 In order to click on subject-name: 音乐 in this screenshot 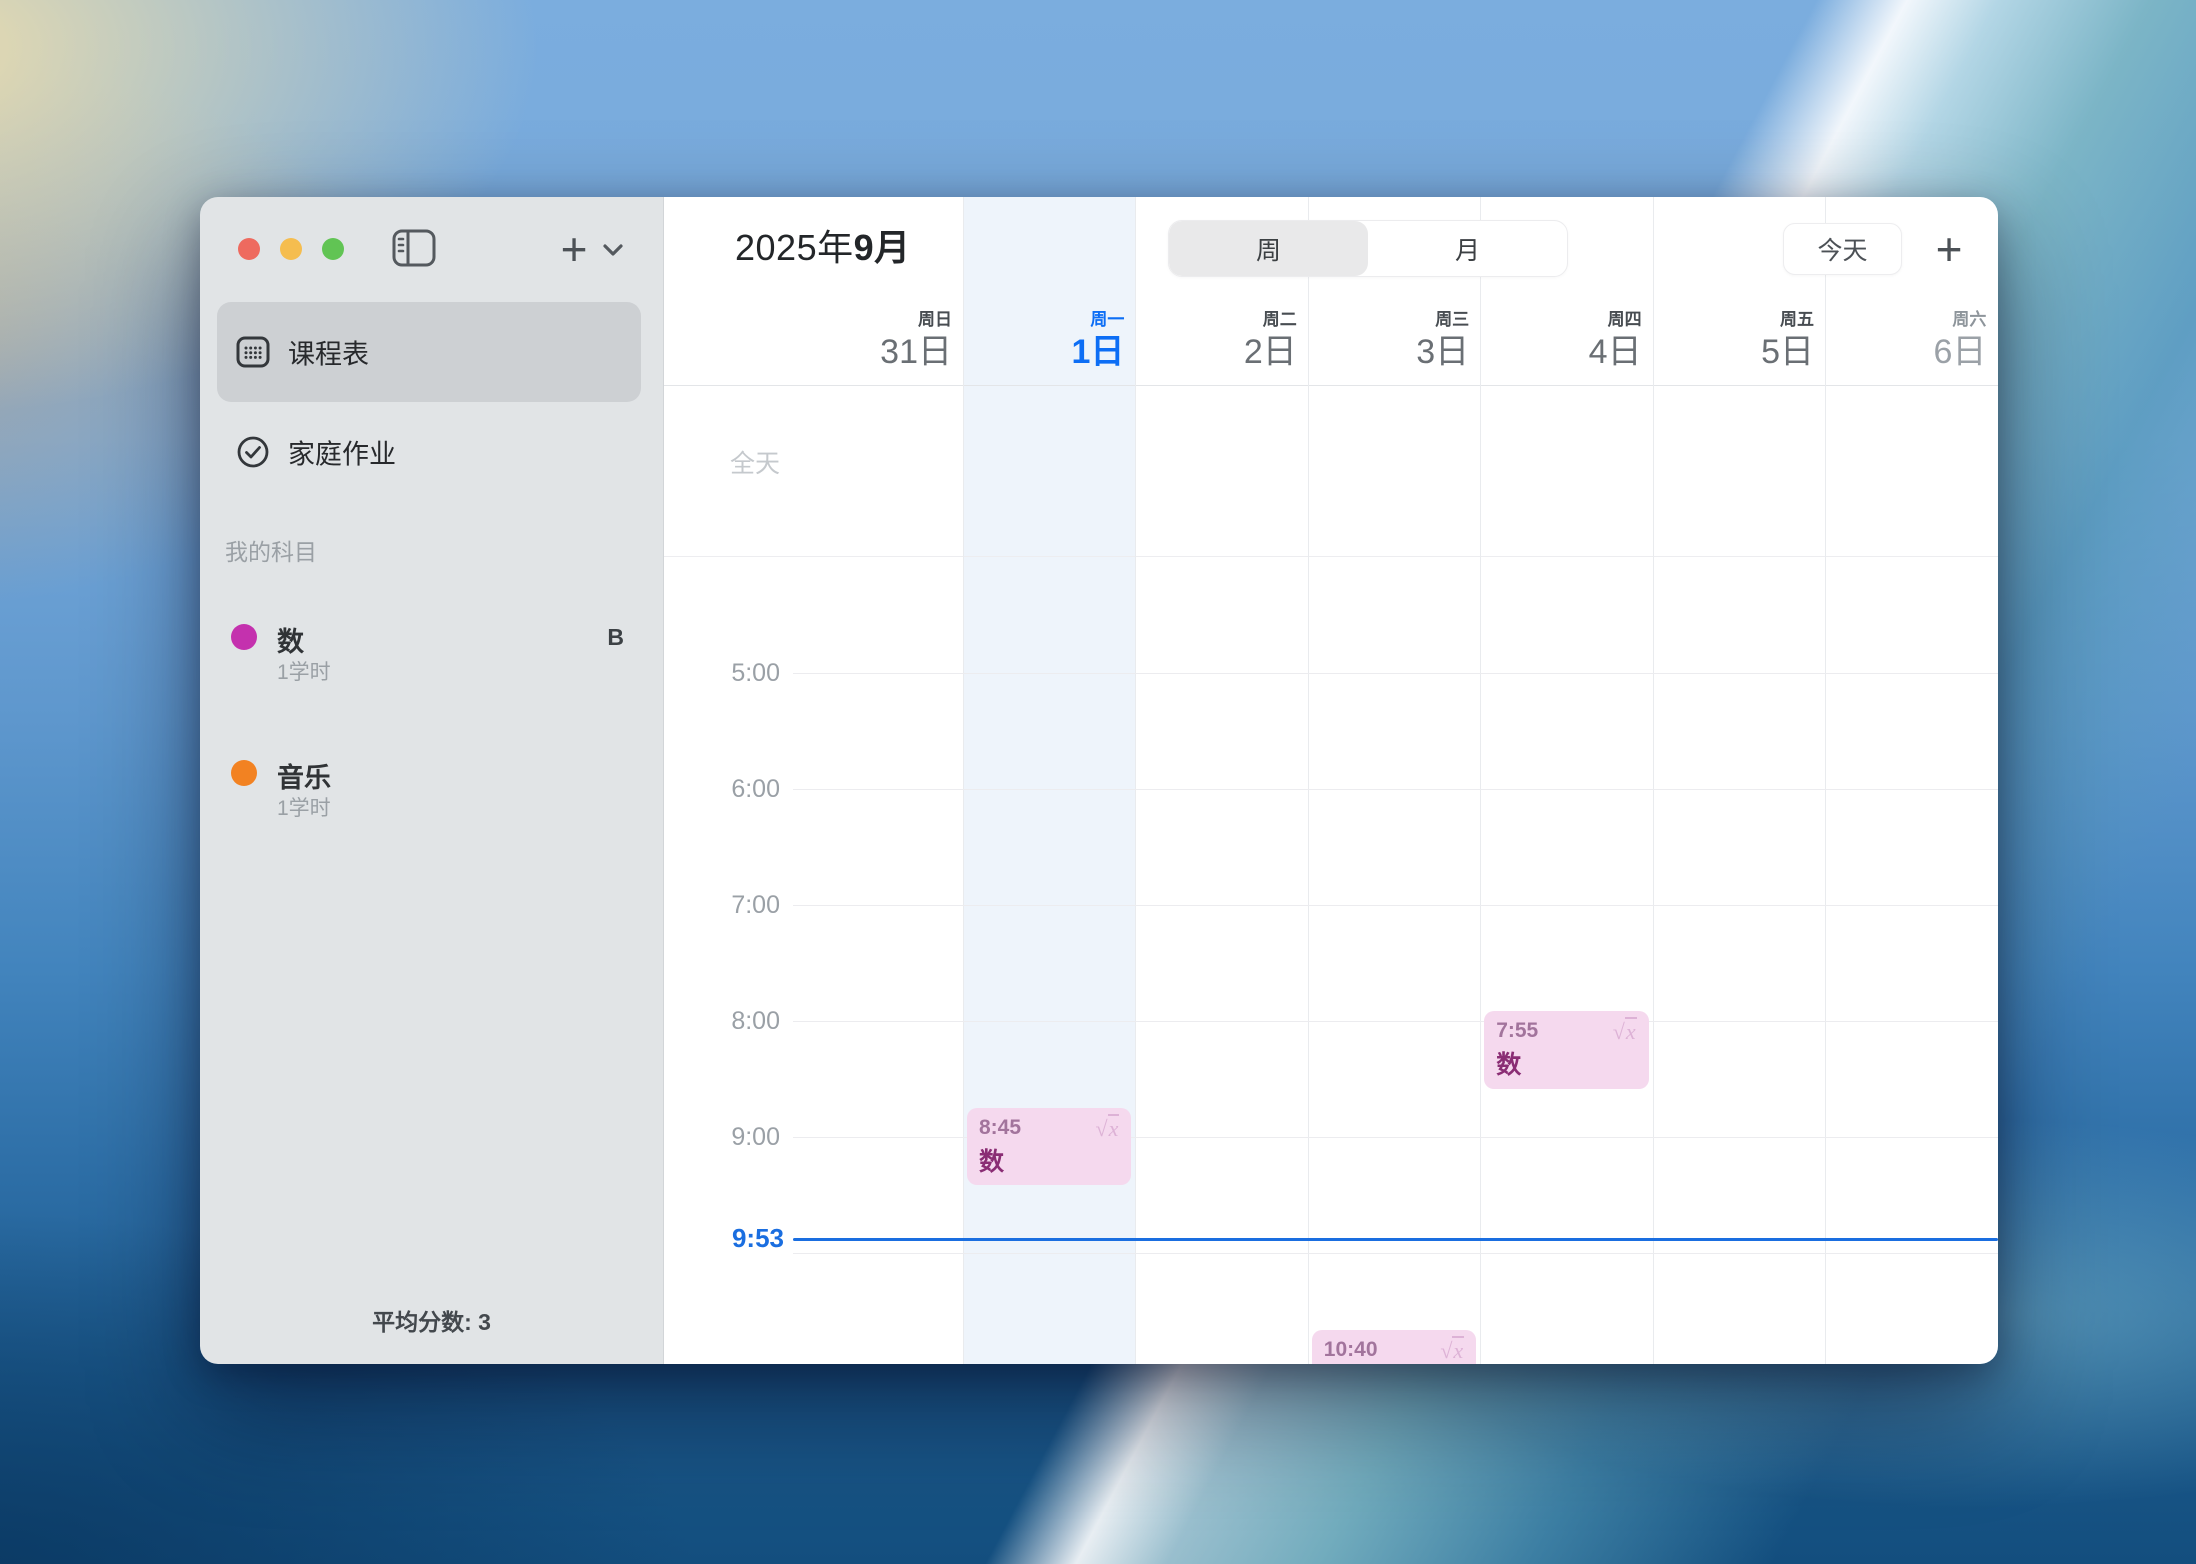, I will do `click(304, 778)`.